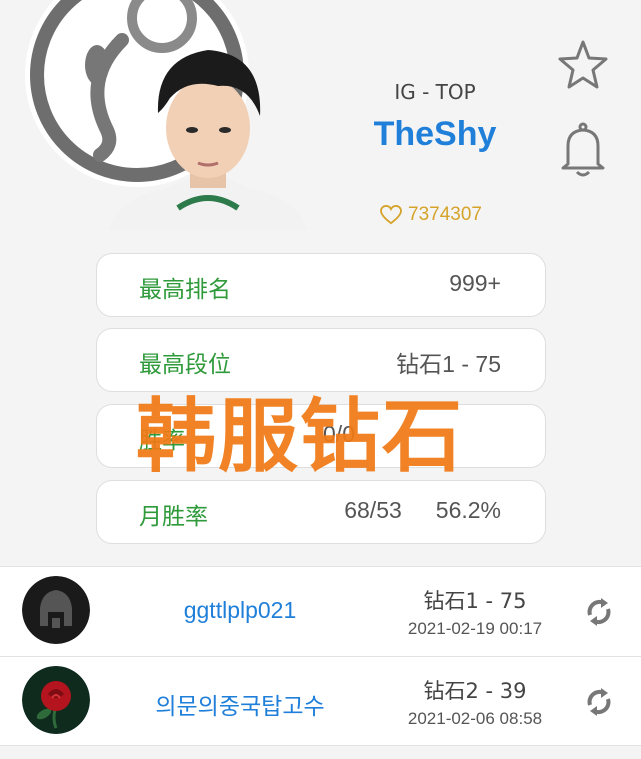  I want to click on stat-label: 月胜率, so click(173, 517).